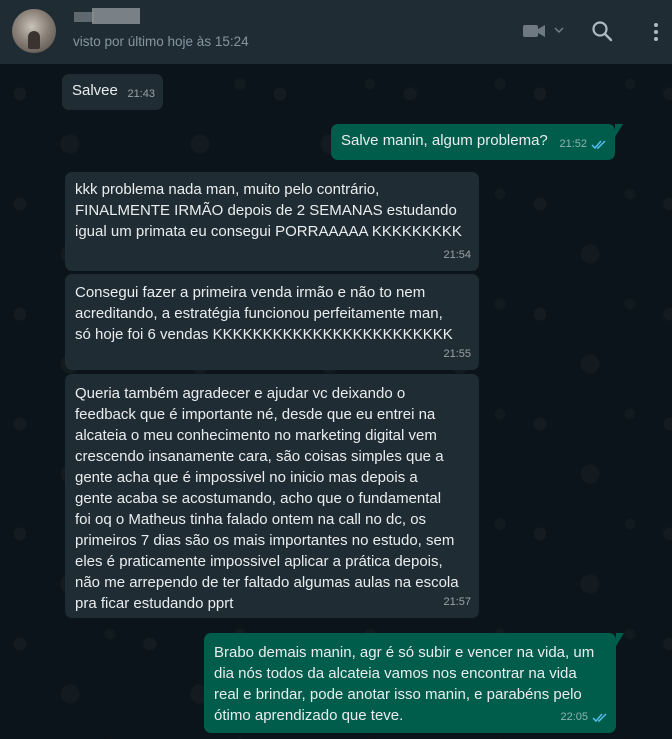 This screenshot has width=672, height=739. What do you see at coordinates (477, 142) in the screenshot?
I see `message-outgoing: Salve manin, algum problema? 21:52` at bounding box center [477, 142].